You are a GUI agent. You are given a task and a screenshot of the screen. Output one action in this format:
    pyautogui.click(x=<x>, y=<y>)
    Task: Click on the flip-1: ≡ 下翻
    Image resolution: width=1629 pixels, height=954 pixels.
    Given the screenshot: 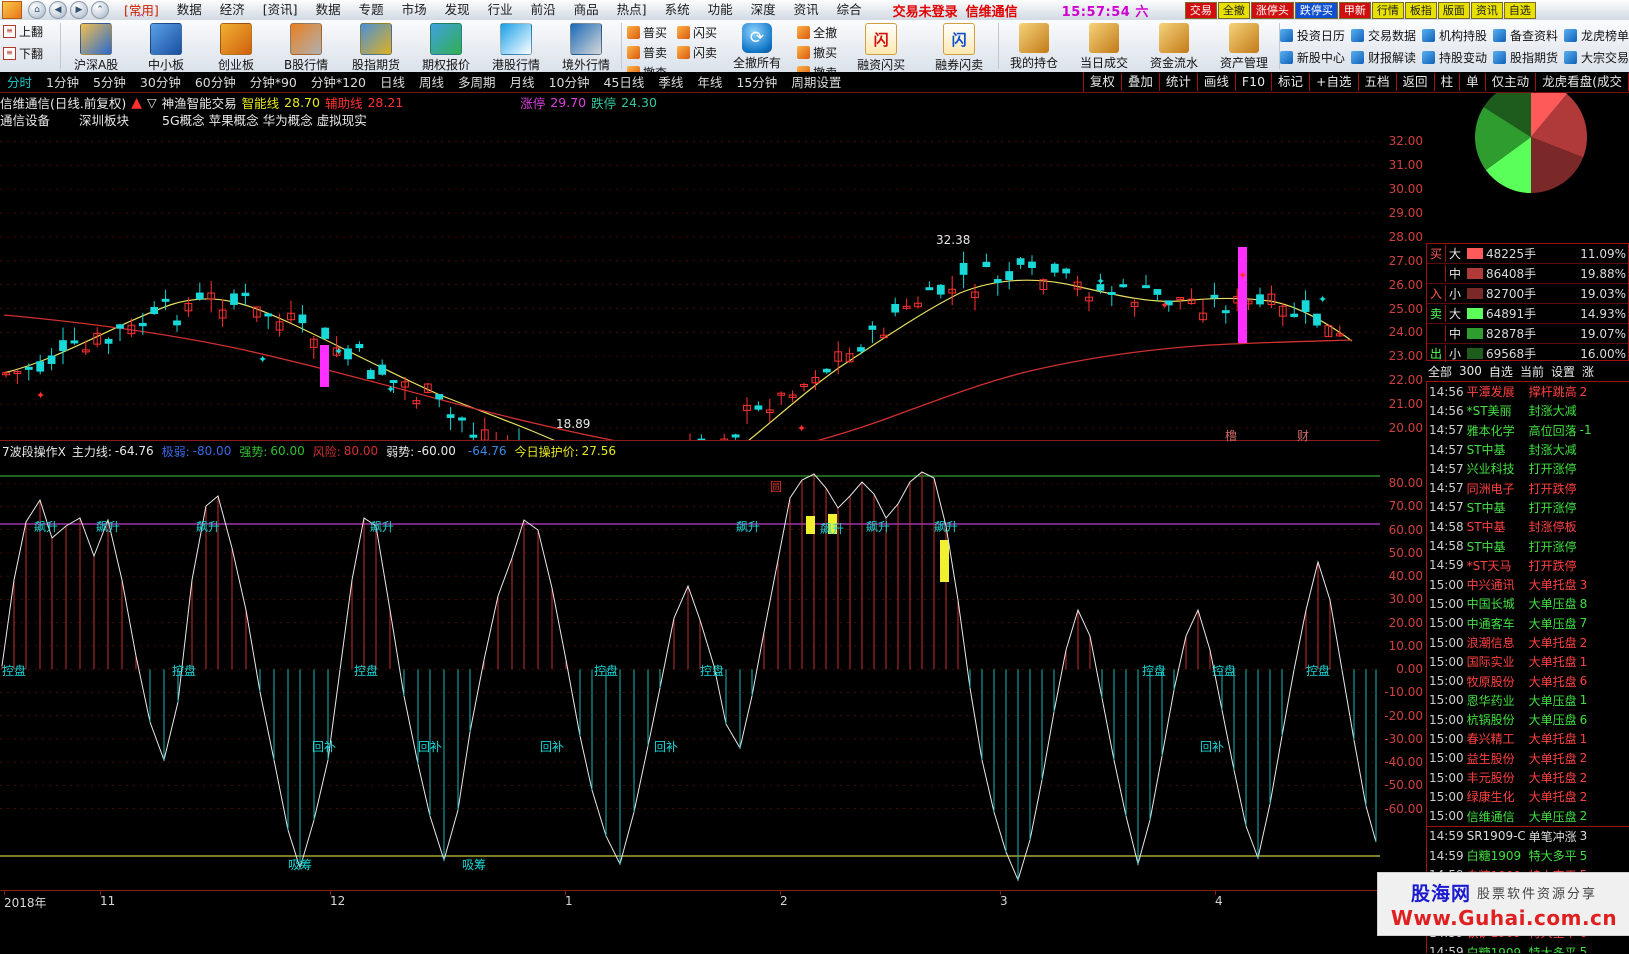 What is the action you would take?
    pyautogui.click(x=31, y=53)
    